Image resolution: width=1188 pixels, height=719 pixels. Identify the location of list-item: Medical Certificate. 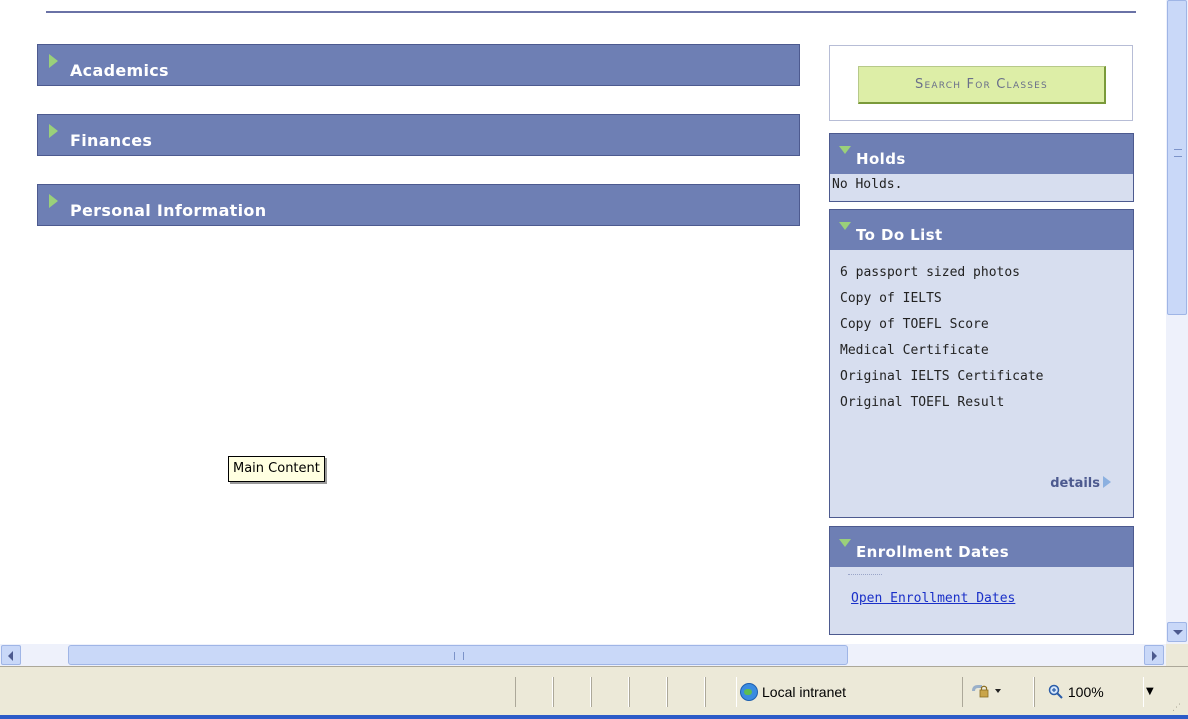
(914, 350).